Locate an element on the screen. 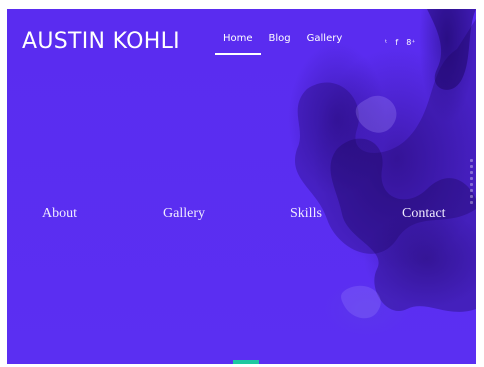 This screenshot has height=367, width=484. nav-gallery: Gallery is located at coordinates (325, 38).